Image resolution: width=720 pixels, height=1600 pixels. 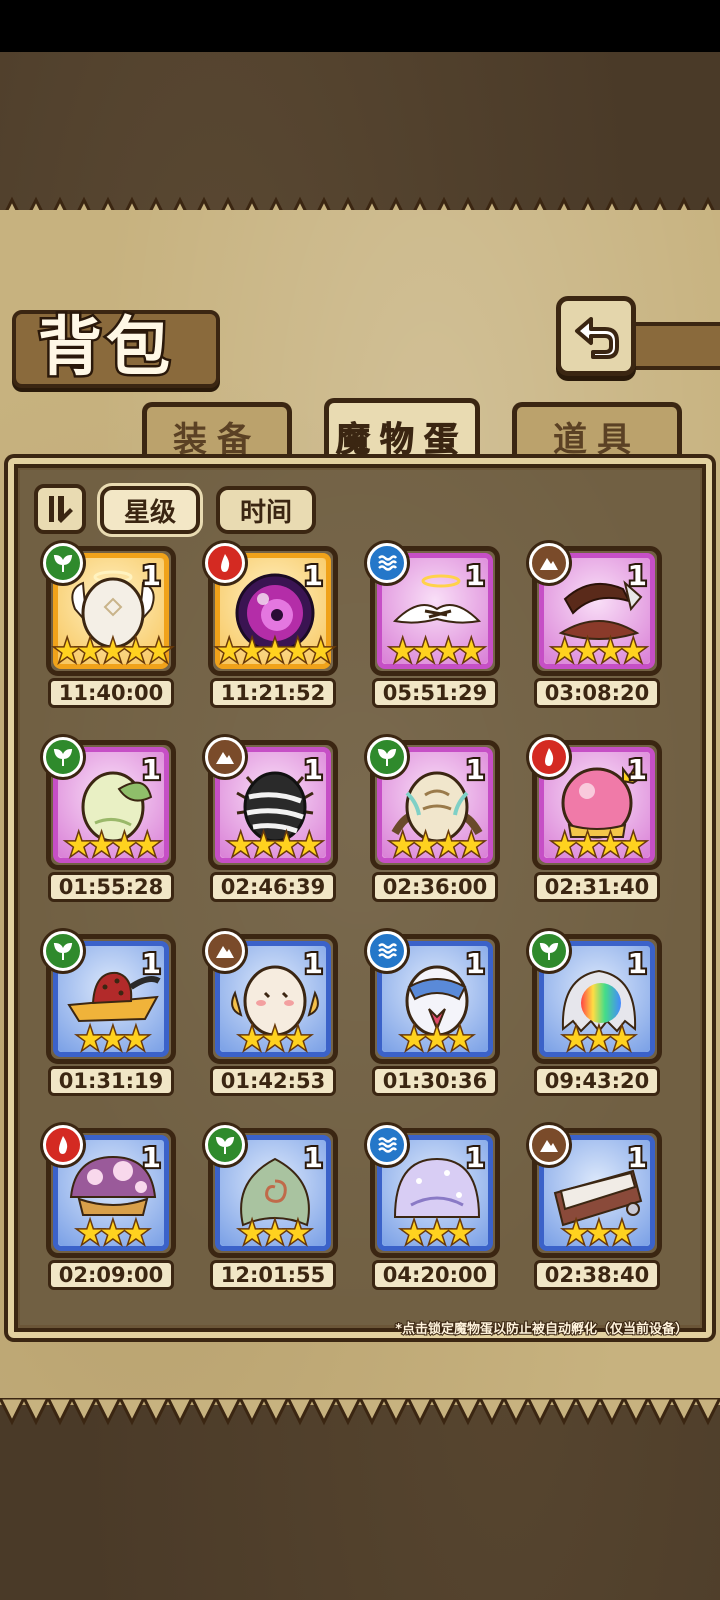 I want to click on hatch-timer: 02:09:00, so click(x=111, y=1275).